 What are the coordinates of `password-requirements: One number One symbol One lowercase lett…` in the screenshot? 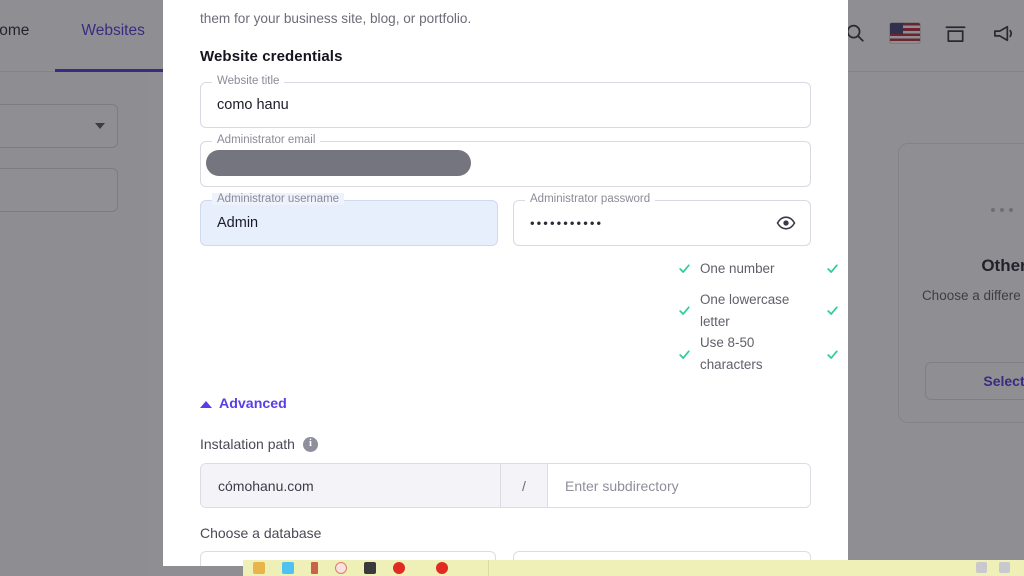 It's located at (763, 312).